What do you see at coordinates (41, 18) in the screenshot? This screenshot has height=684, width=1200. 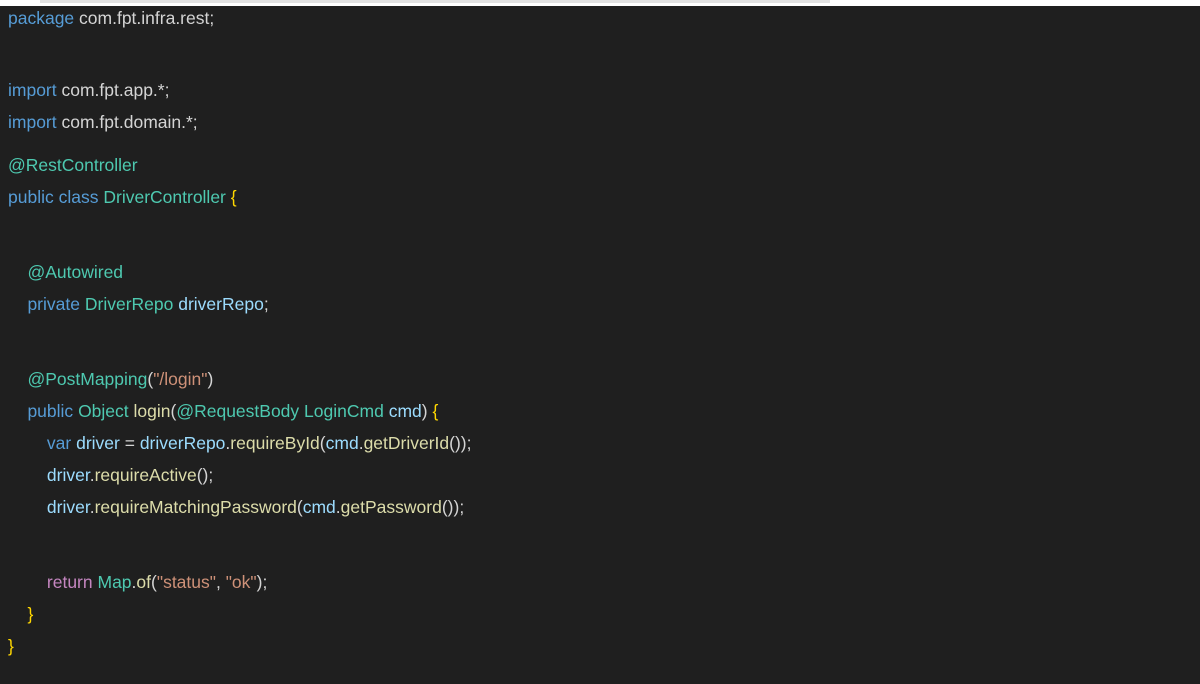 I see `keyword-package: package` at bounding box center [41, 18].